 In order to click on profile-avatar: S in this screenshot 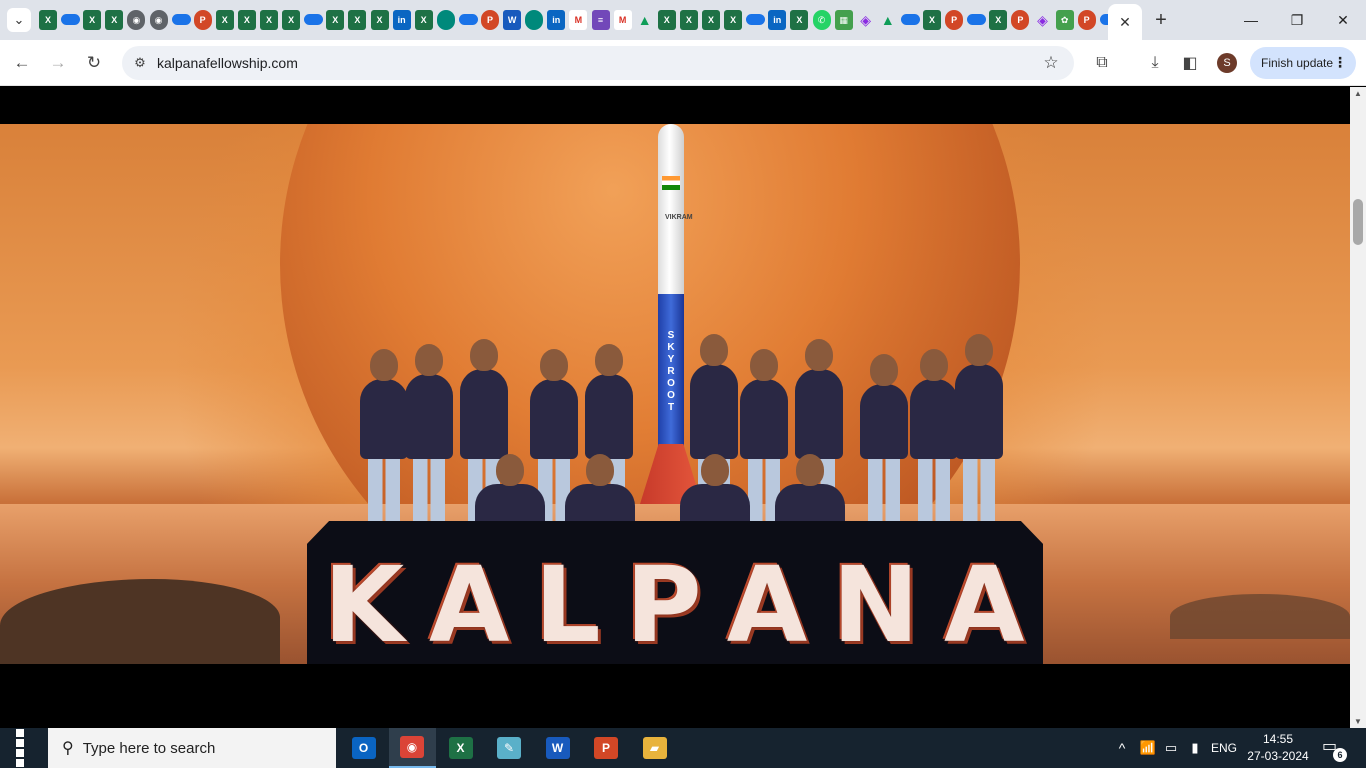, I will do `click(1227, 63)`.